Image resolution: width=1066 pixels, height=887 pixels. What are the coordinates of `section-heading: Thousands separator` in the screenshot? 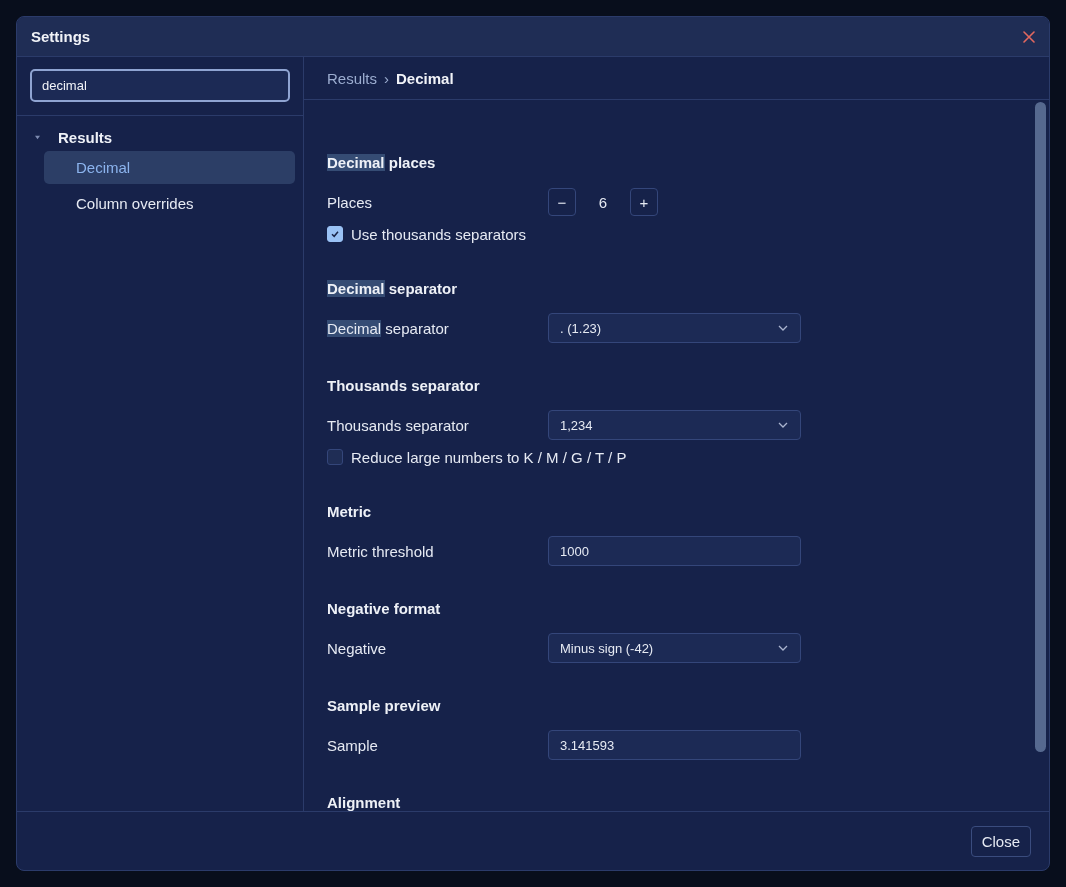 It's located at (404, 386).